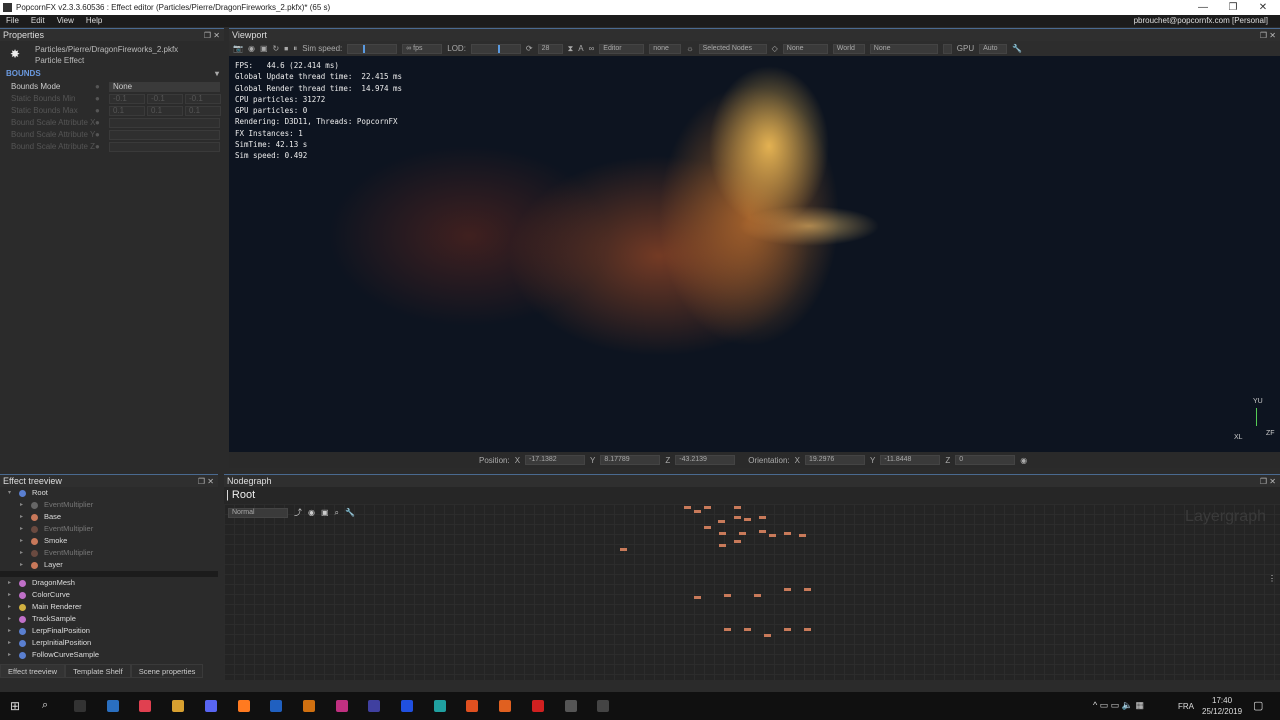 Image resolution: width=1280 pixels, height=720 pixels. Describe the element at coordinates (689, 48) in the screenshot. I see `light-icon: ☼` at that location.